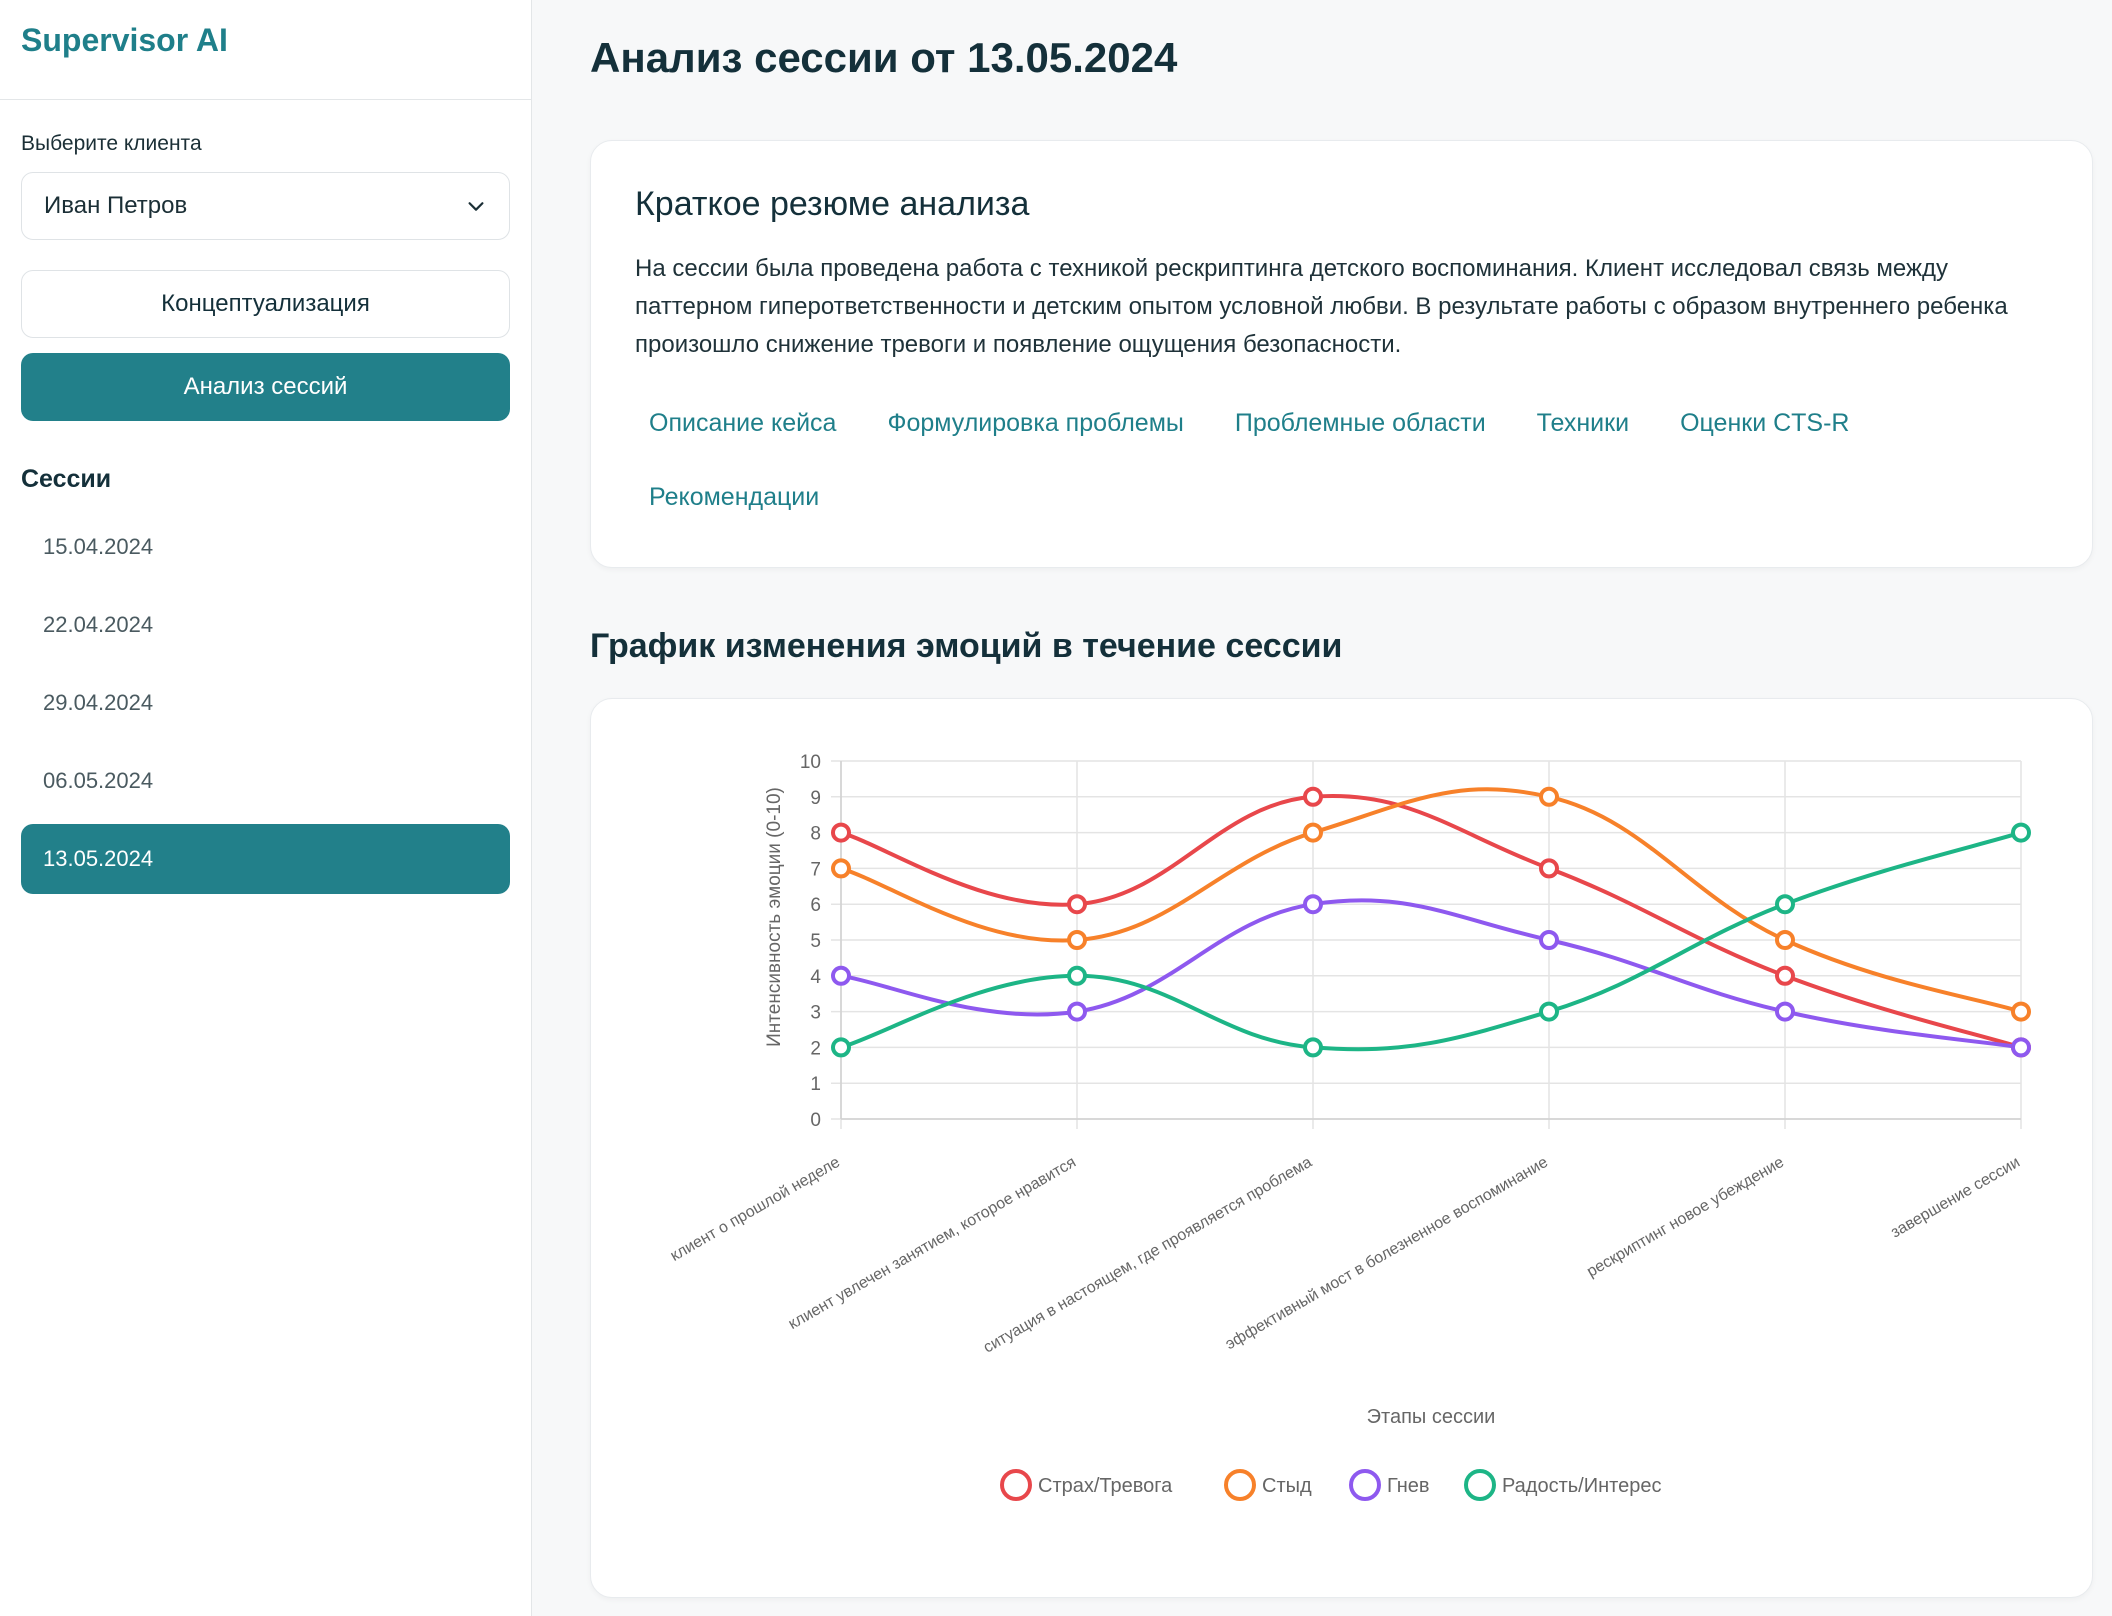 Image resolution: width=2112 pixels, height=1616 pixels. I want to click on session-analysis-button: Анализ сессий, so click(265, 387).